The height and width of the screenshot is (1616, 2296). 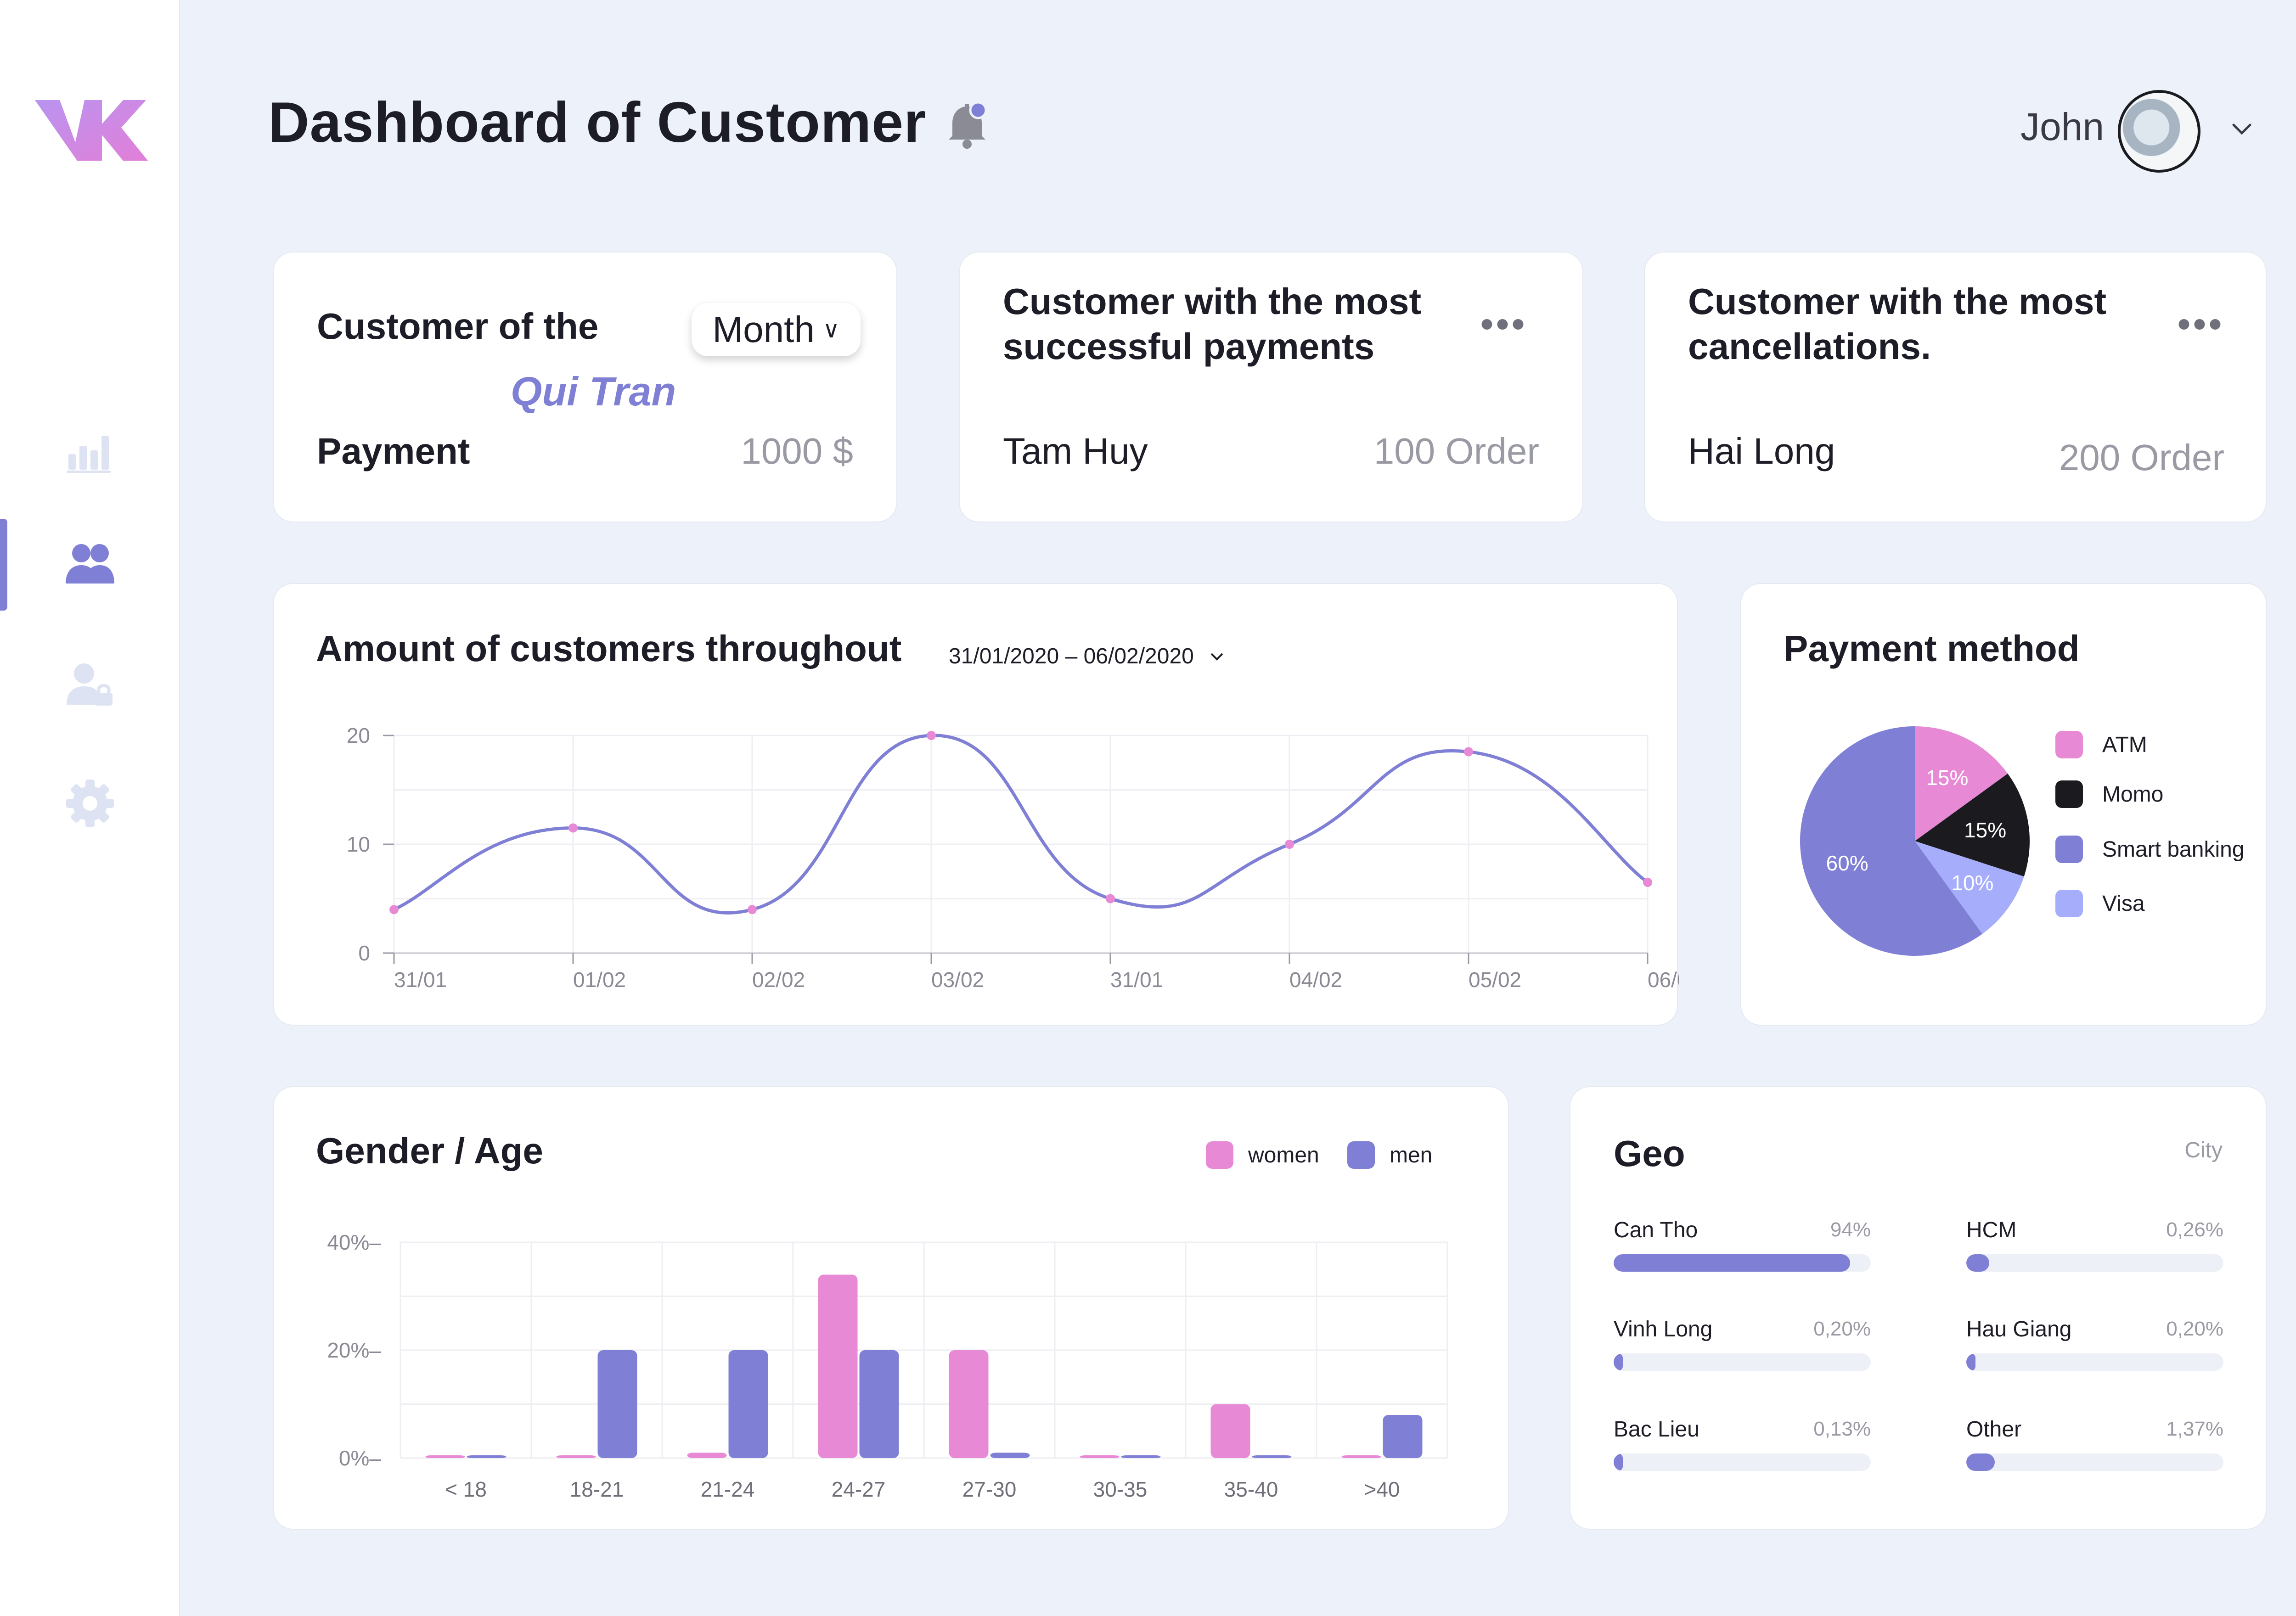 I want to click on x-tick-label: 21-24, so click(x=728, y=1489).